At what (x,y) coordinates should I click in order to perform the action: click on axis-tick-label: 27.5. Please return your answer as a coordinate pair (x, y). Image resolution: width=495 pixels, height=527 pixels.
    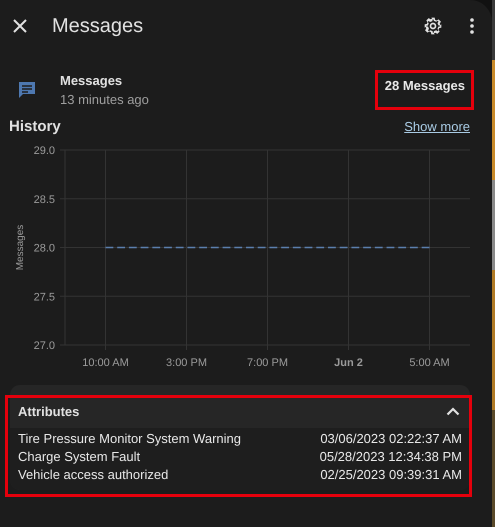
    Looking at the image, I should click on (44, 297).